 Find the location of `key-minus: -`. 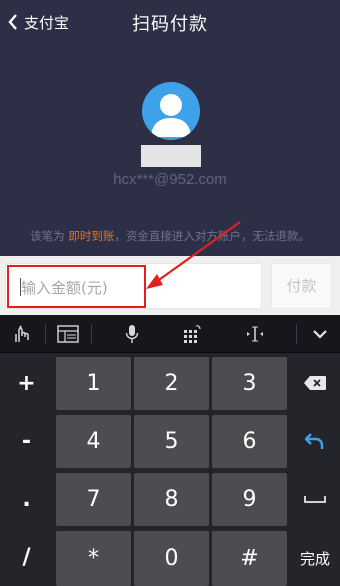

key-minus: - is located at coordinates (26, 441).